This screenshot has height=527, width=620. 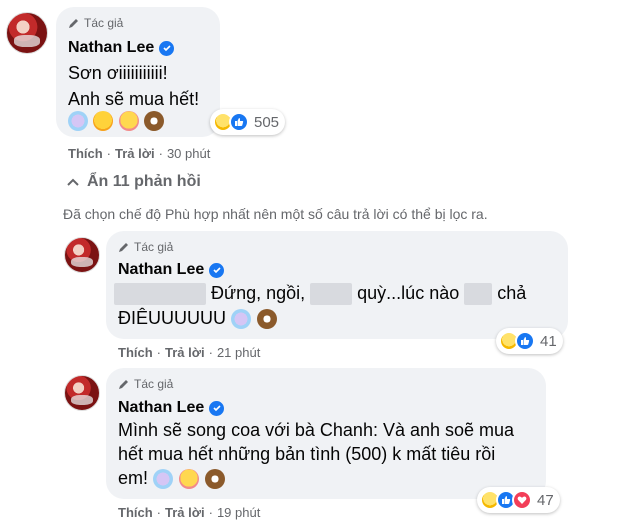 I want to click on reply-text-part: ĐIÊUUUUUU, so click(x=172, y=318).